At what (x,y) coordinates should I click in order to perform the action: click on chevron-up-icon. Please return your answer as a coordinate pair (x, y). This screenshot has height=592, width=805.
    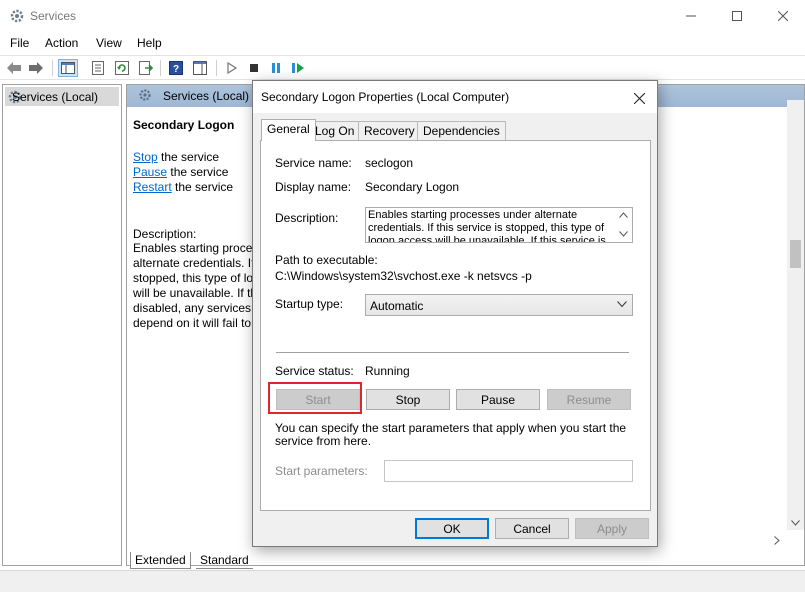
    Looking at the image, I should click on (623, 215).